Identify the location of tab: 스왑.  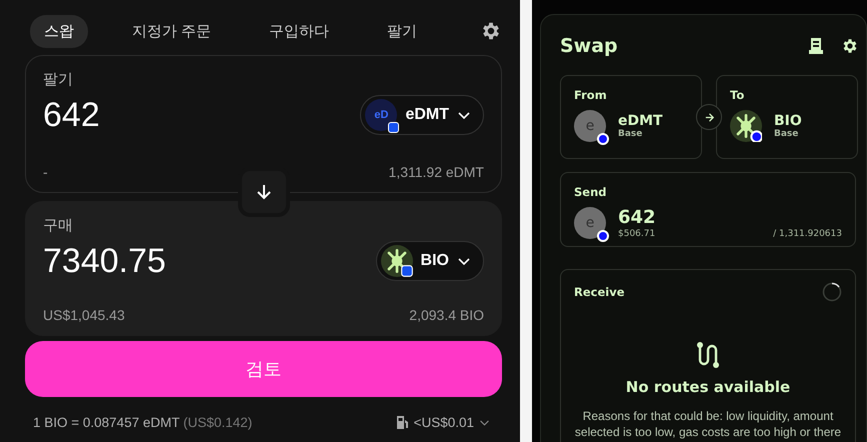
(59, 31).